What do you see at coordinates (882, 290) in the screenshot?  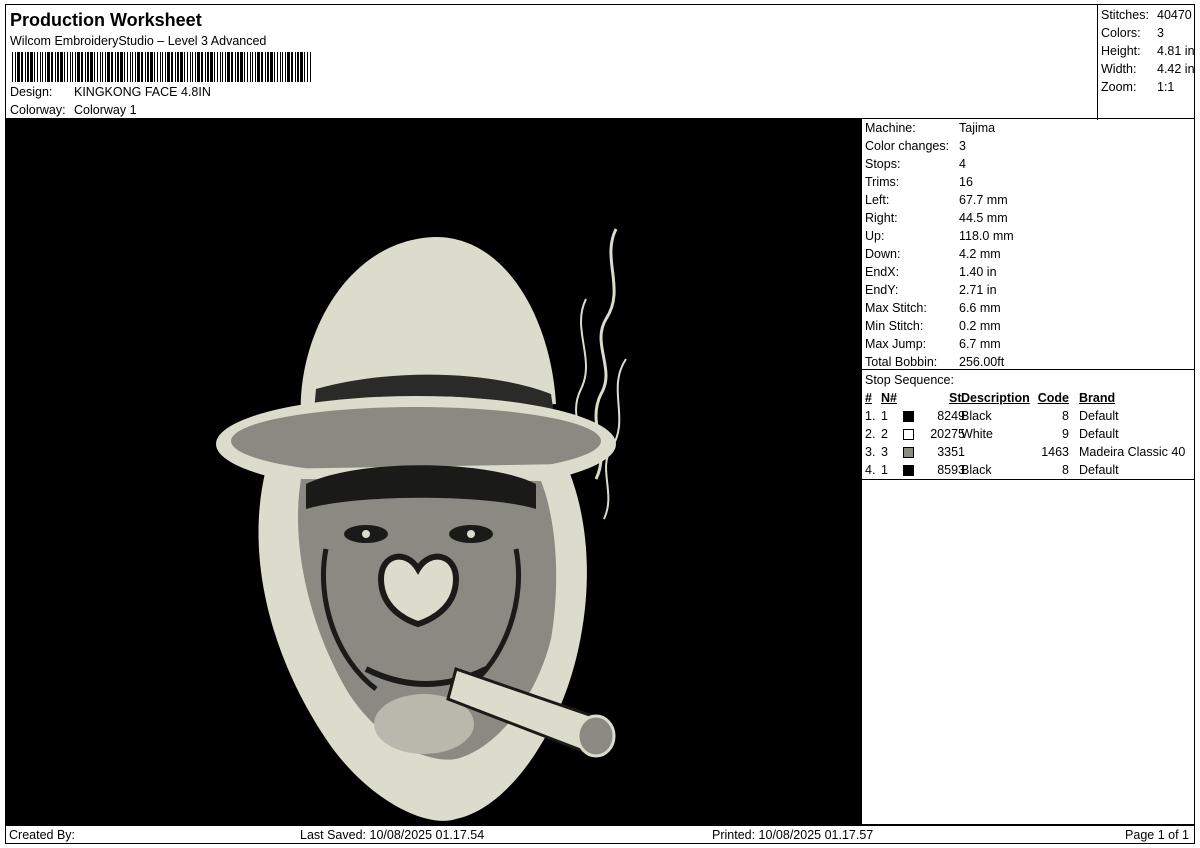 I see `info-label: EndY:` at bounding box center [882, 290].